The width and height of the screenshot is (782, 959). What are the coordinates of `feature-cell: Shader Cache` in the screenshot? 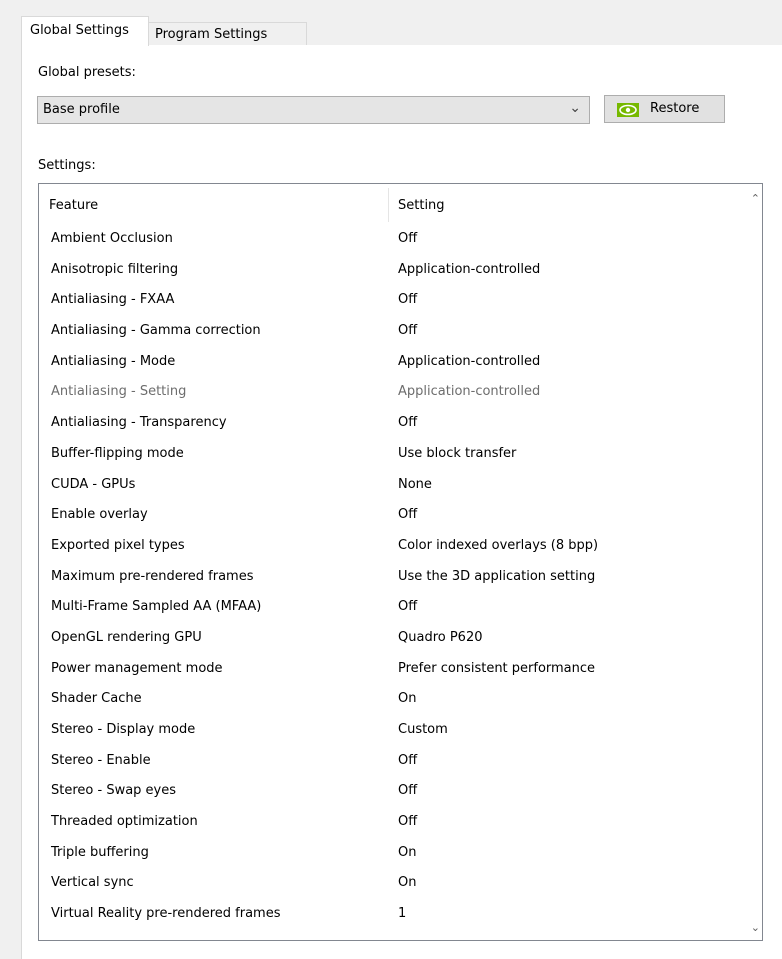 It's located at (96, 699).